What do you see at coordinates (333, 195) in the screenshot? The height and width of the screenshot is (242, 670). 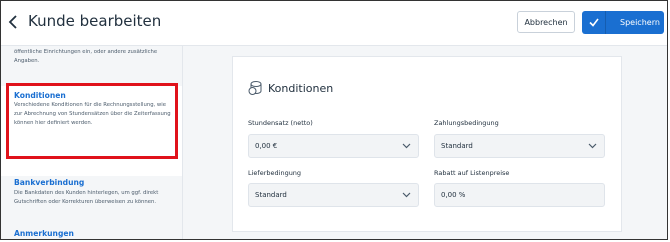 I see `lieferbedingung-select: Standard` at bounding box center [333, 195].